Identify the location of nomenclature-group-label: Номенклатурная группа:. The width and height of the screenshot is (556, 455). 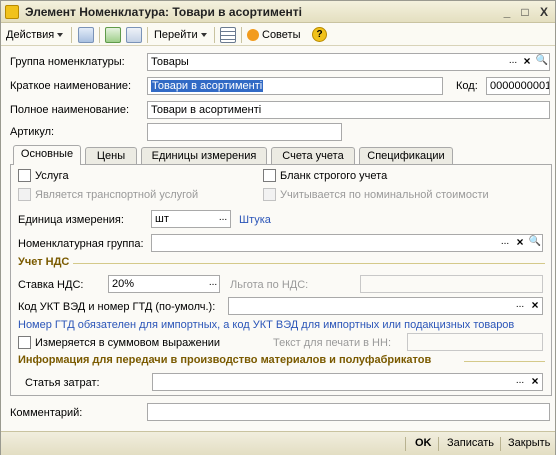
(81, 244).